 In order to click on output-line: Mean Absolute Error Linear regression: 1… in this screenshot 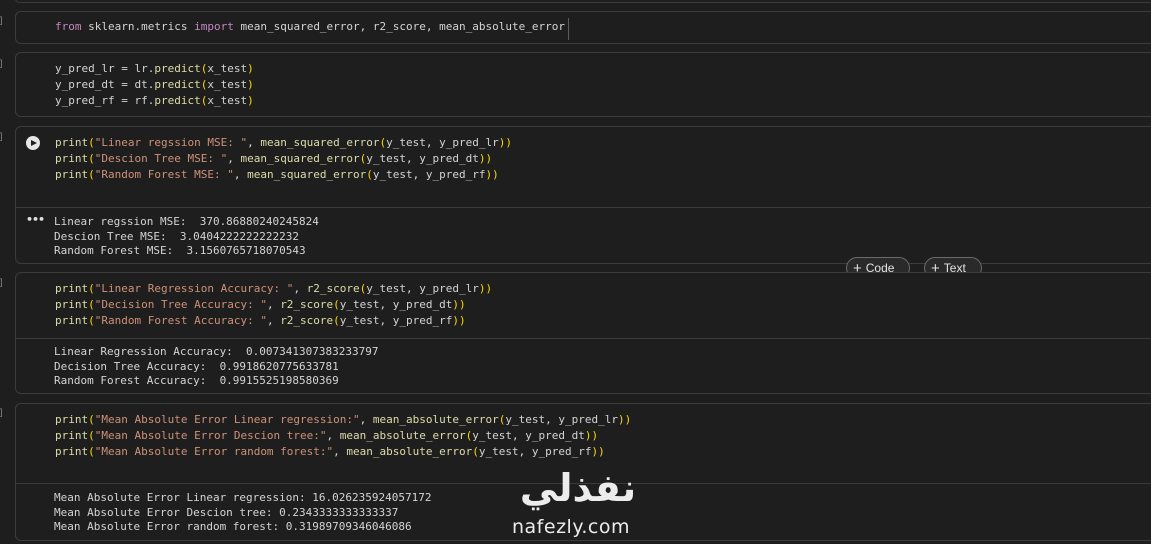, I will do `click(243, 497)`.